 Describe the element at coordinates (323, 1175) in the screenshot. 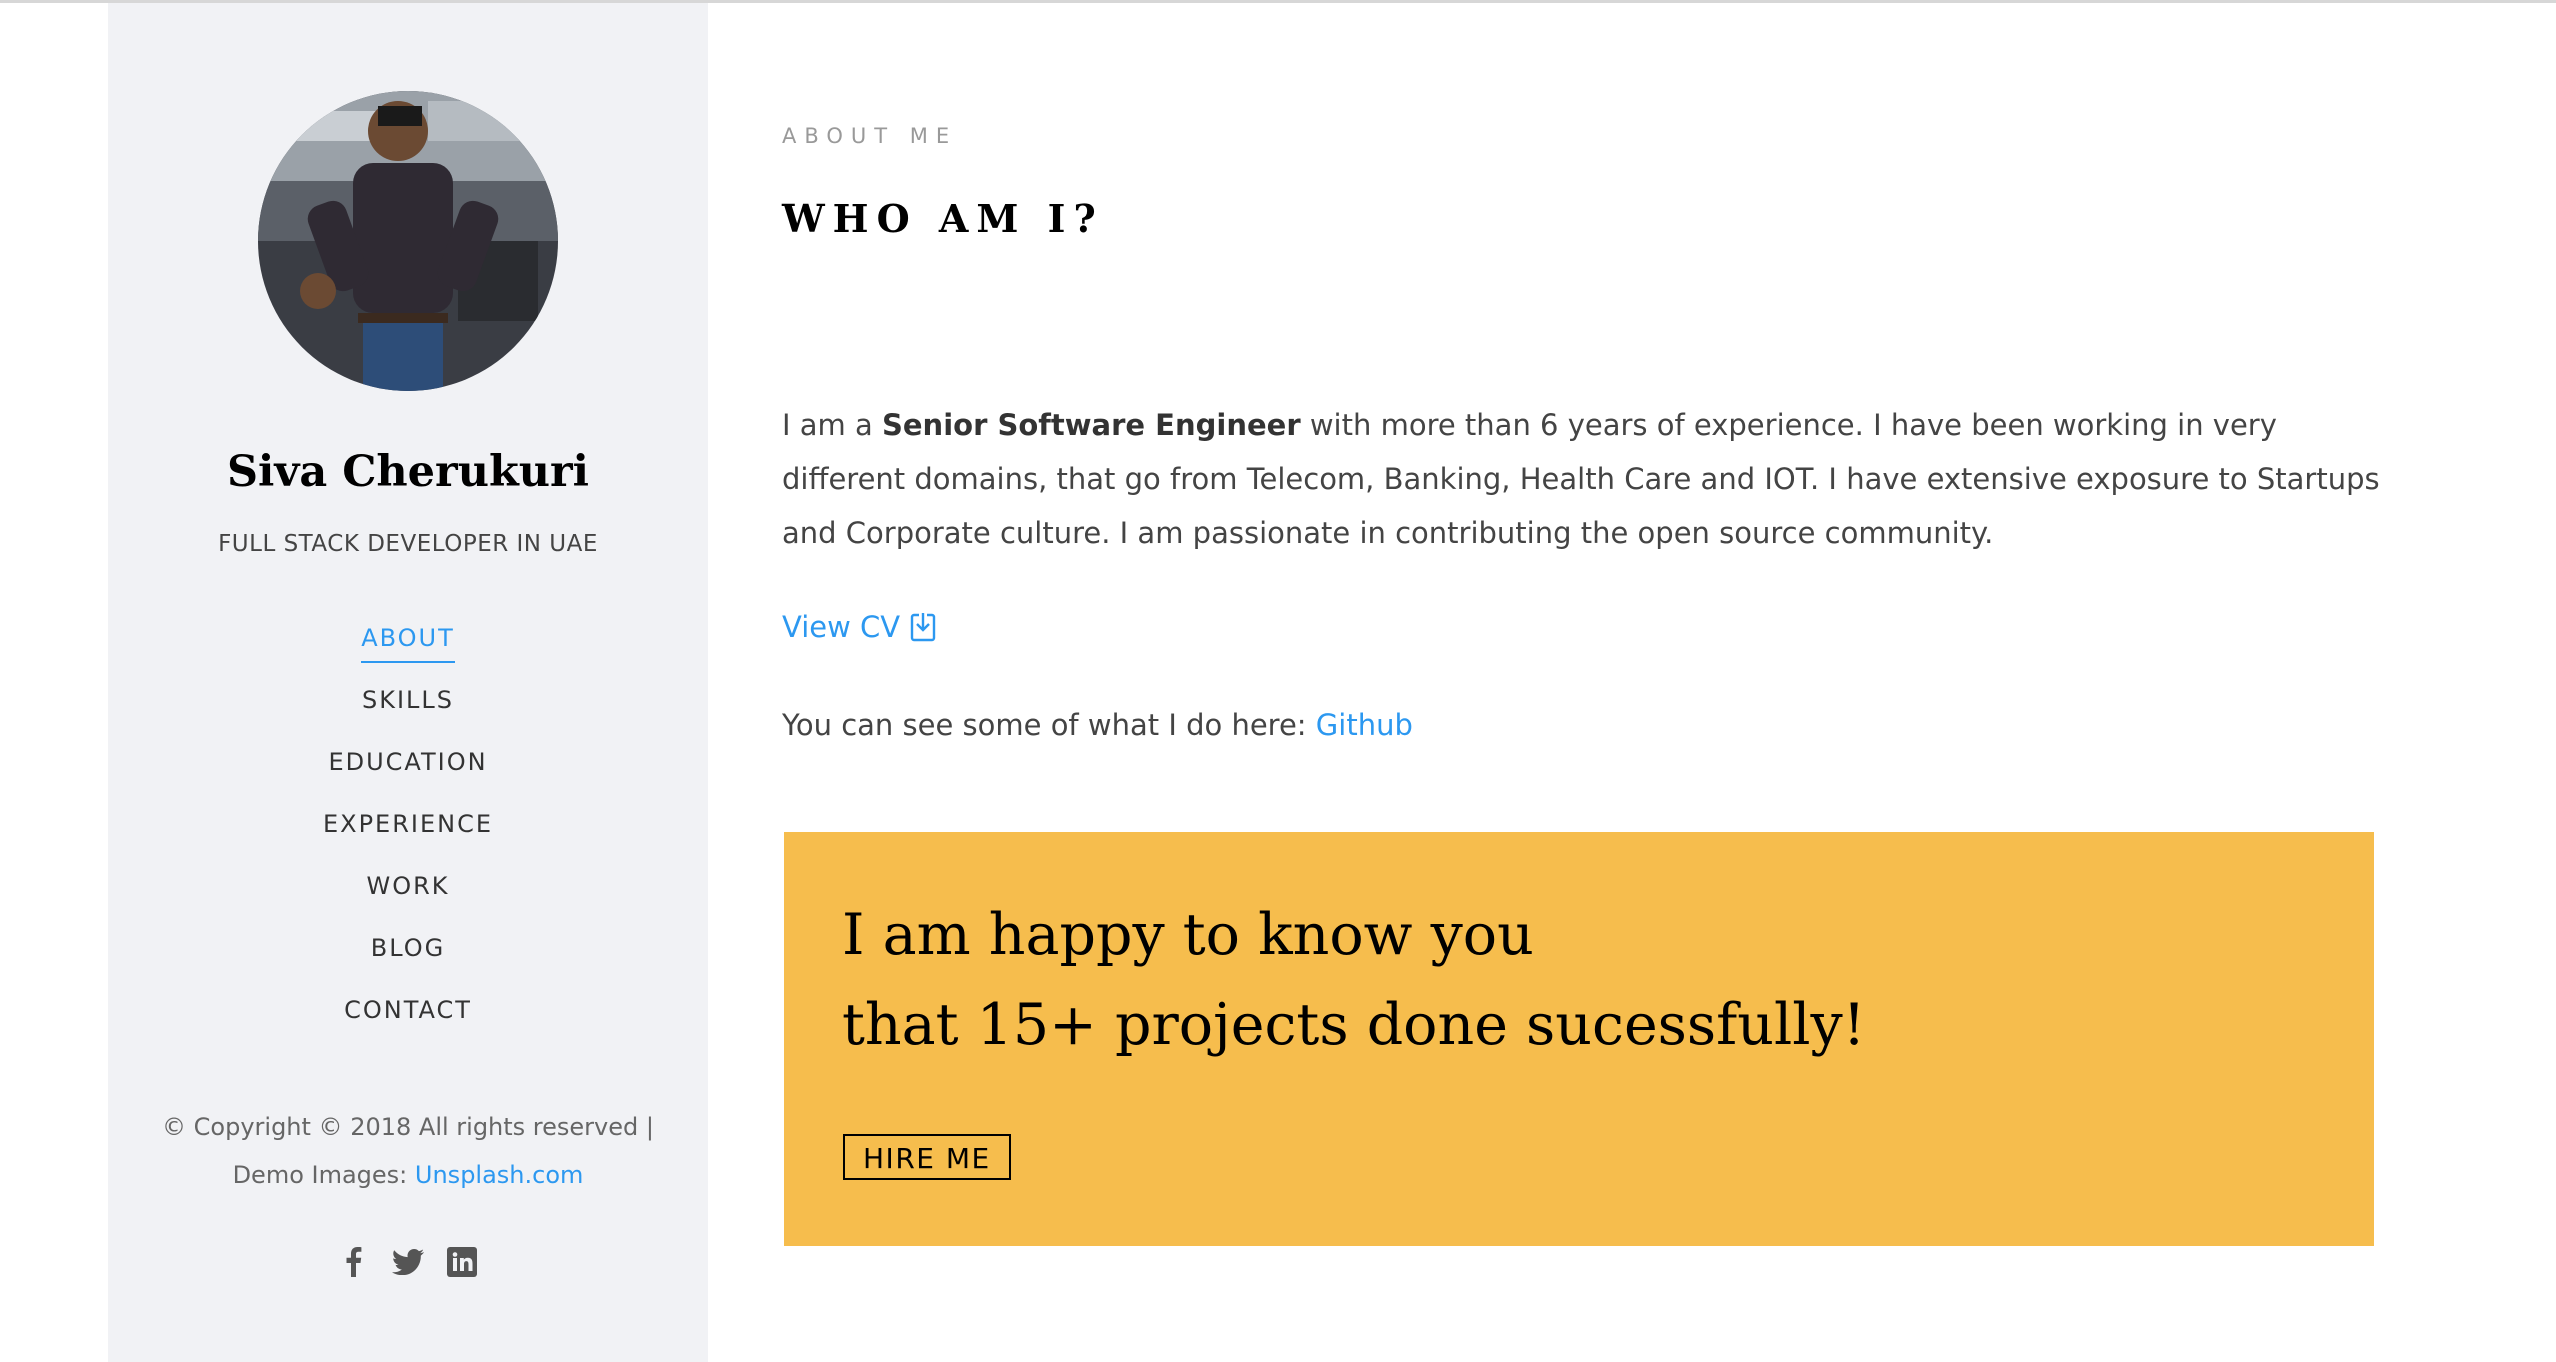

I see `demo-images-label: Demo Images:` at that location.